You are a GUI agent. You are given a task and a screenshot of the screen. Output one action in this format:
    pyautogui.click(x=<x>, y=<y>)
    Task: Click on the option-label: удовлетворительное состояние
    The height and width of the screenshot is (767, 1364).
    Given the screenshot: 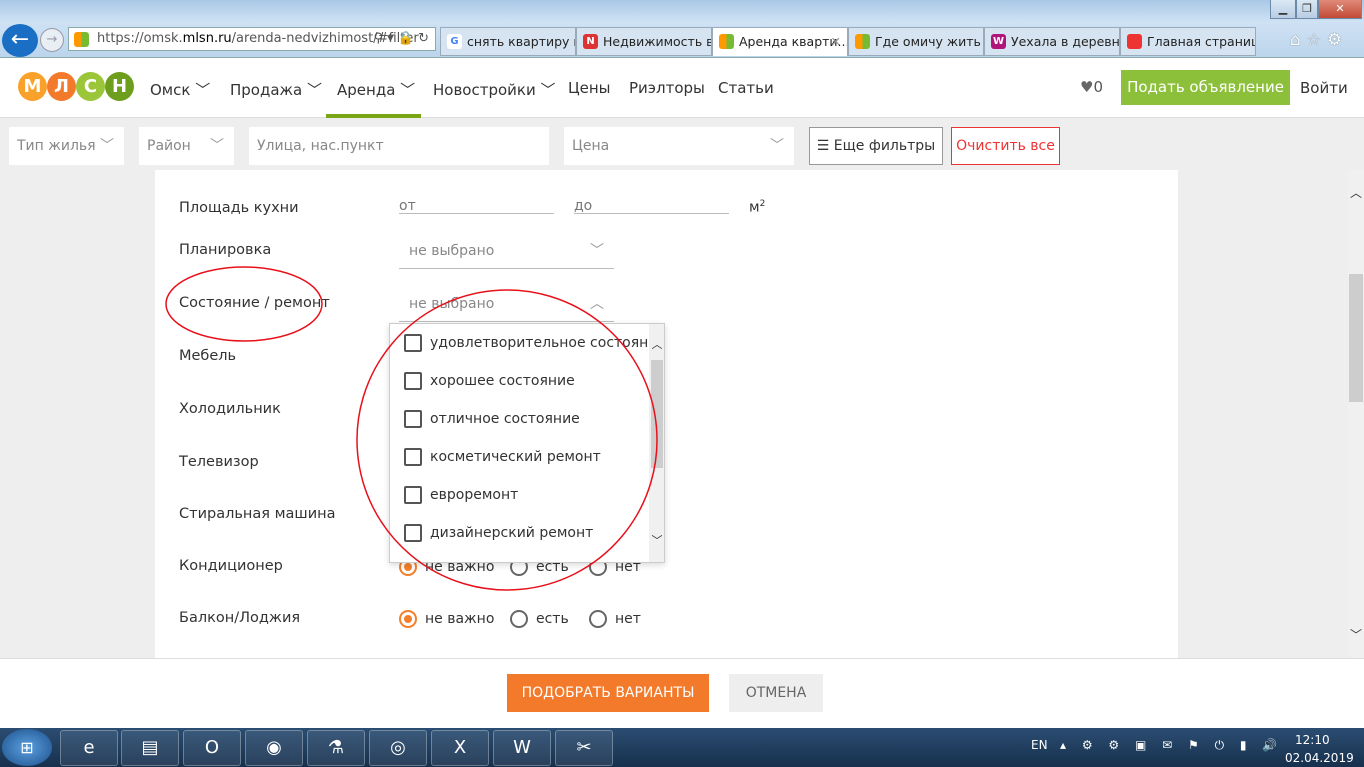 What is the action you would take?
    pyautogui.click(x=547, y=343)
    